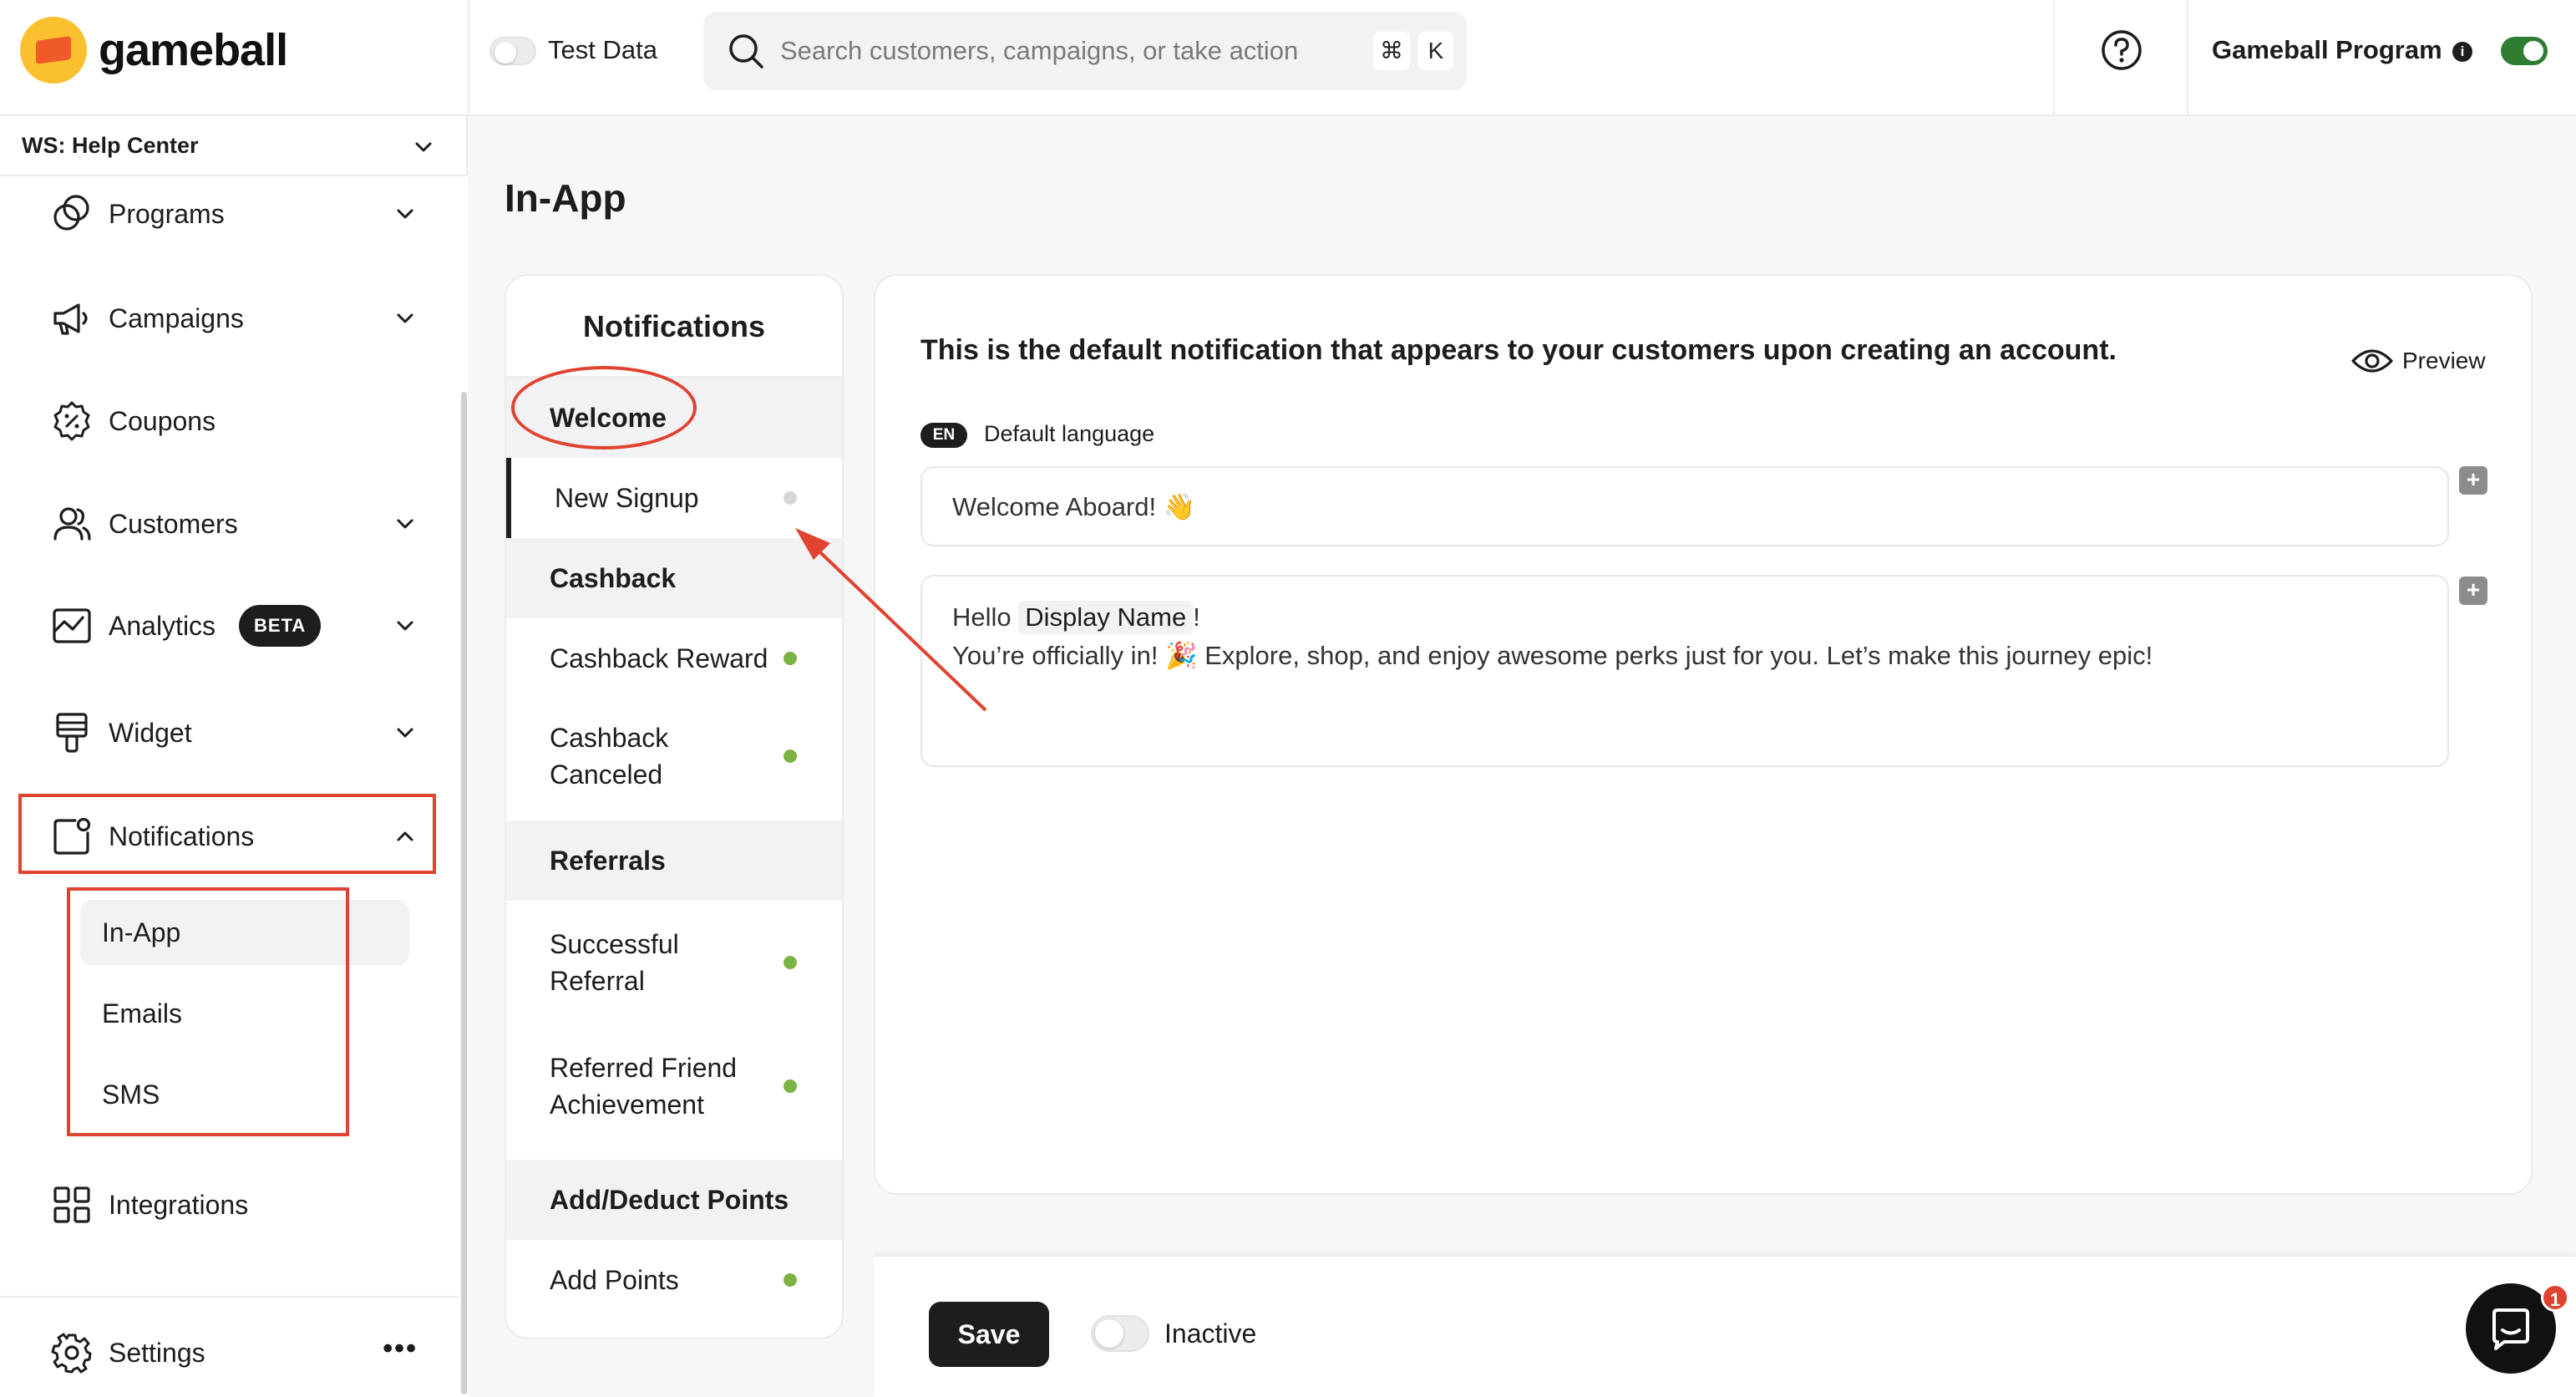 Image resolution: width=2576 pixels, height=1397 pixels. What do you see at coordinates (71, 421) in the screenshot?
I see `coupon-icon` at bounding box center [71, 421].